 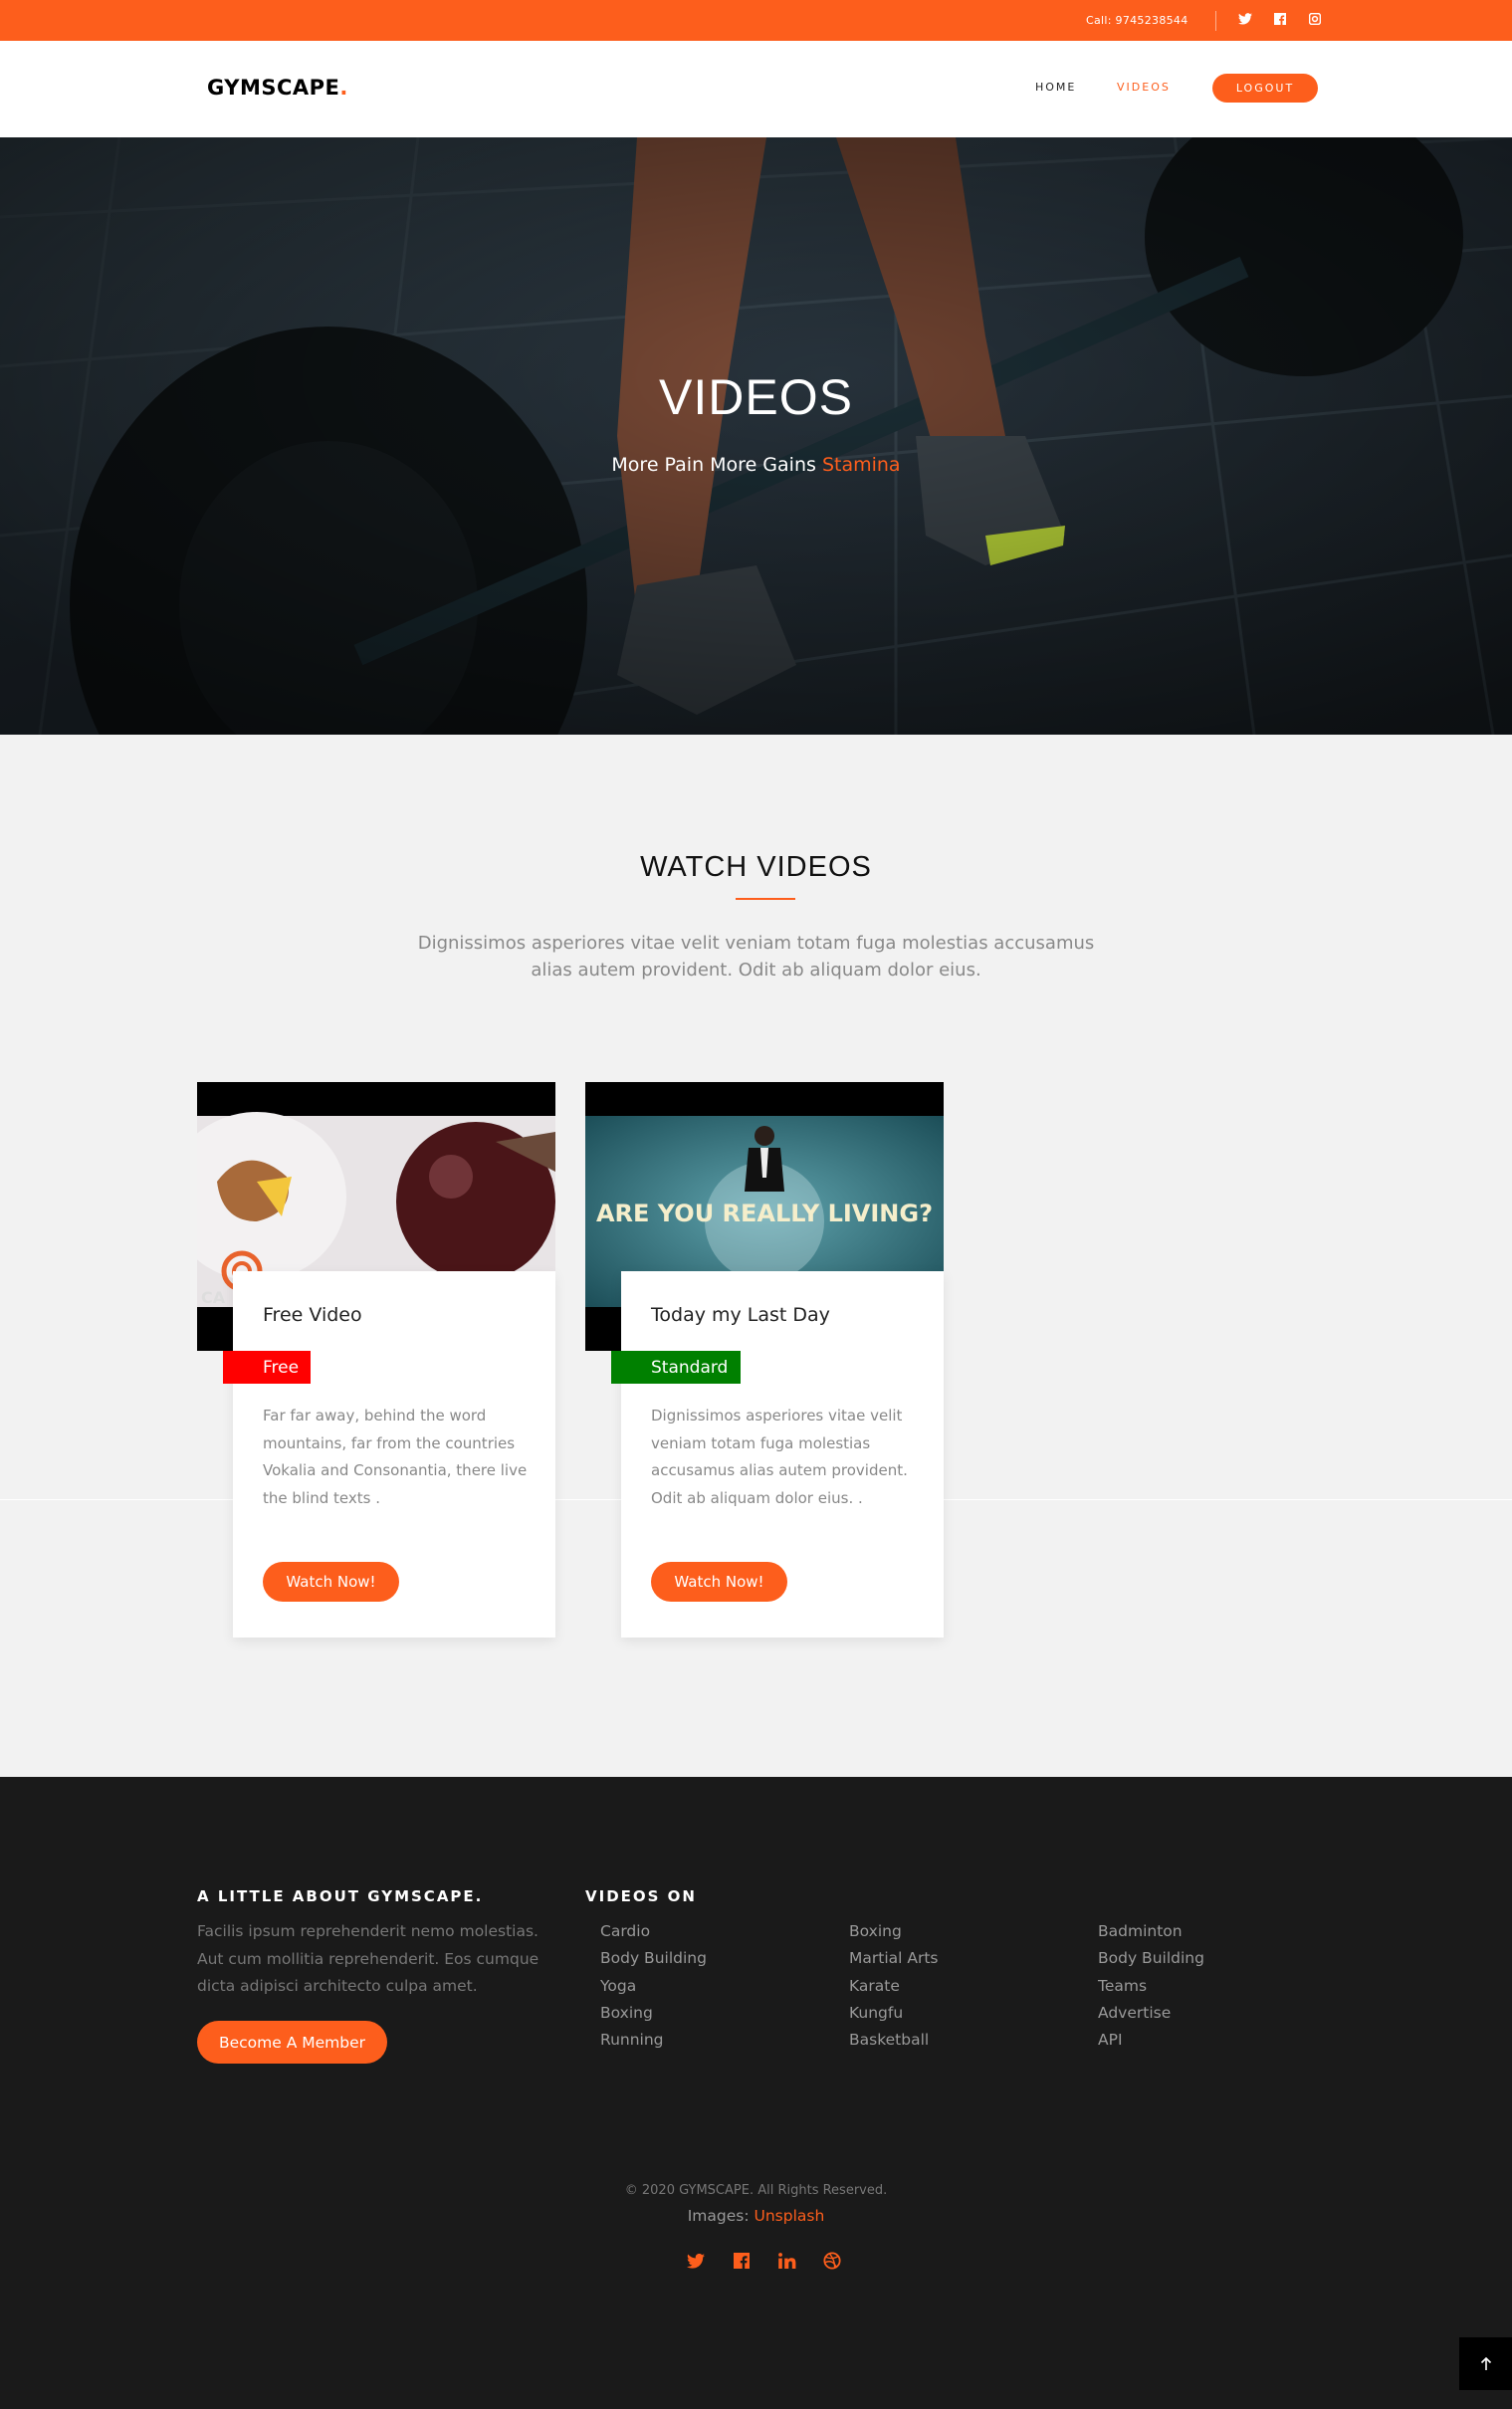 I want to click on footer-link: Kungfu, so click(x=894, y=2013).